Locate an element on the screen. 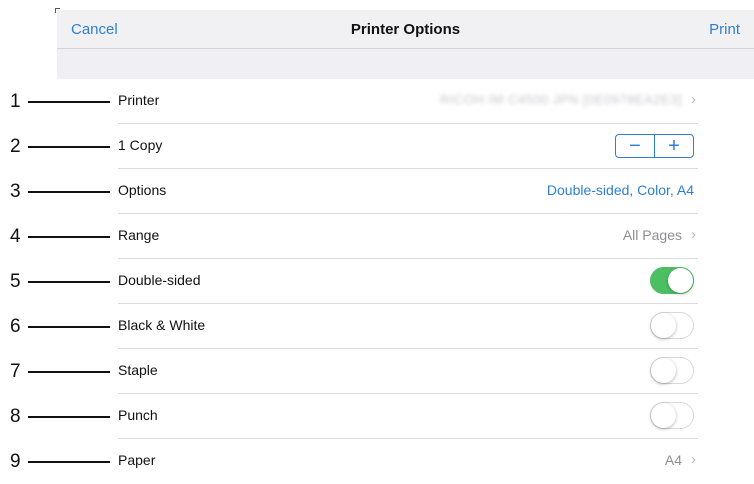 The width and height of the screenshot is (754, 484). row-punch: 8 Punch is located at coordinates (377, 416).